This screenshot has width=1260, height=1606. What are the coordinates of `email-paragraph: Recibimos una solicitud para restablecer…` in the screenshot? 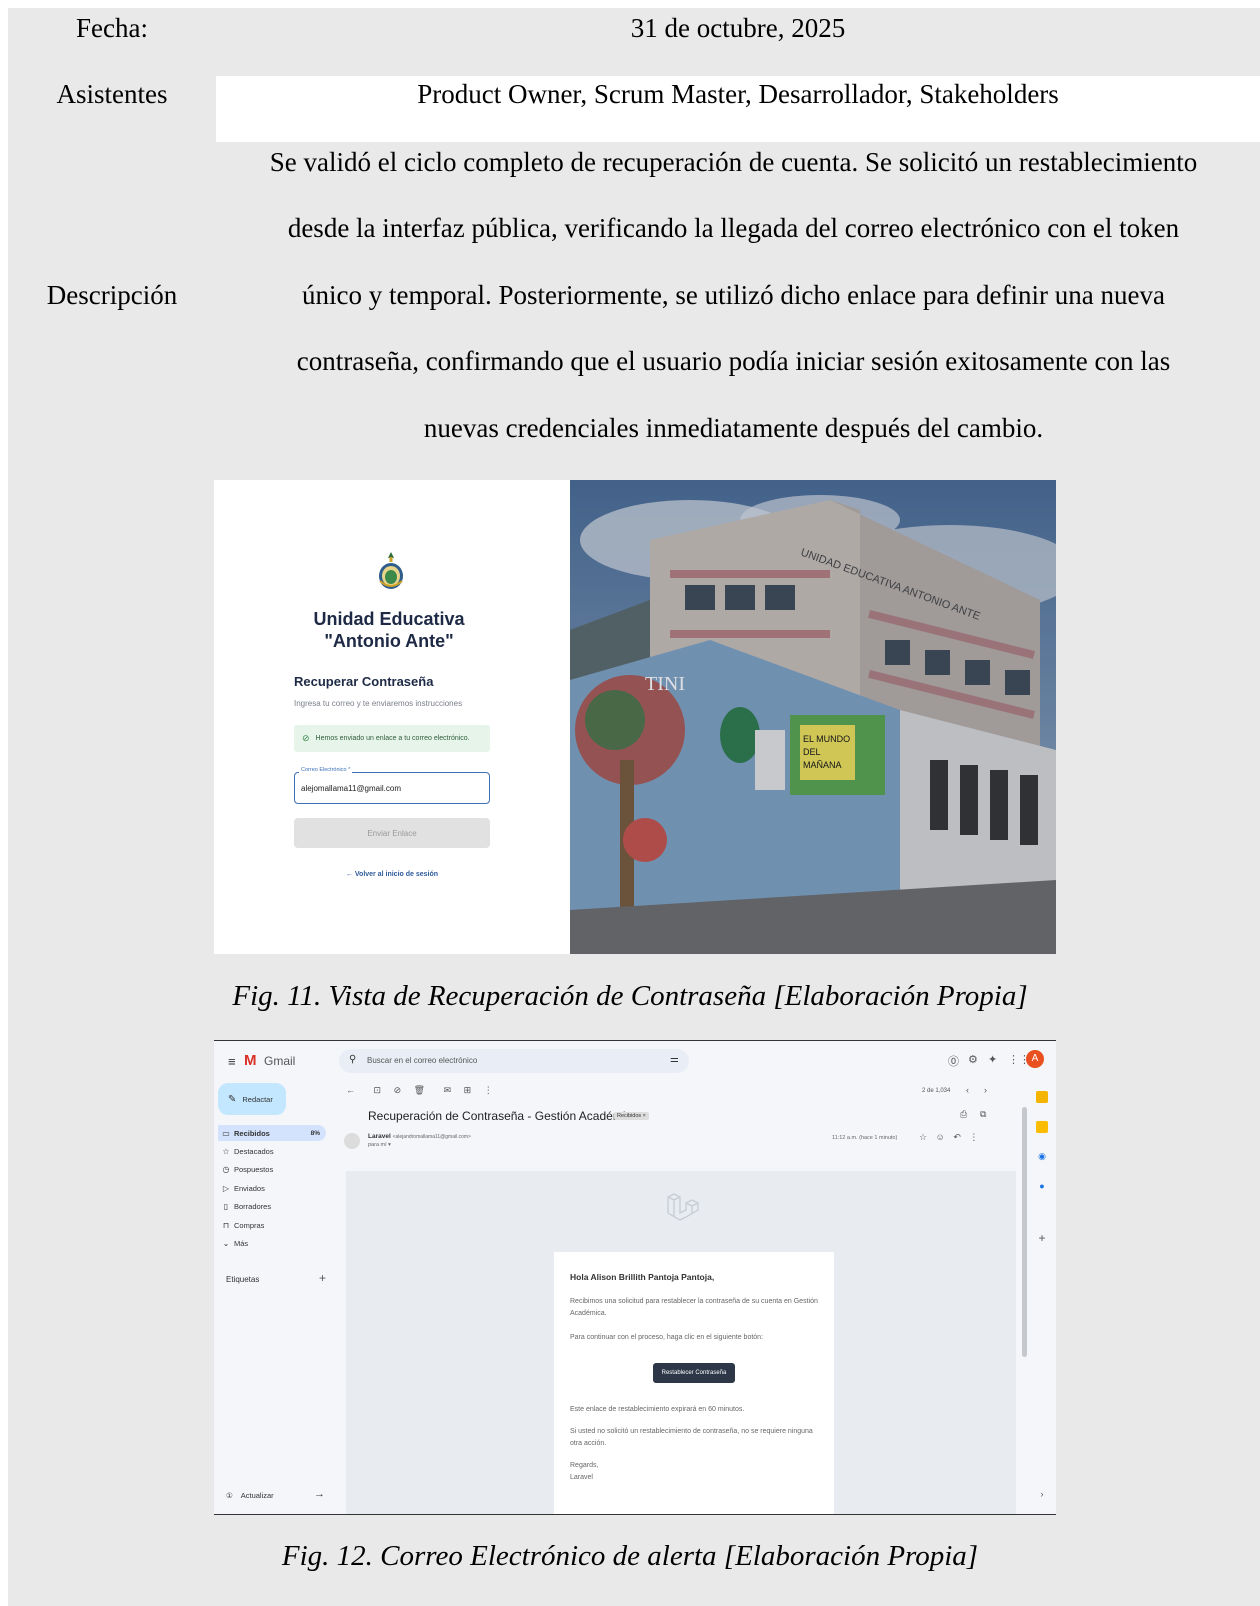 It's located at (694, 1307).